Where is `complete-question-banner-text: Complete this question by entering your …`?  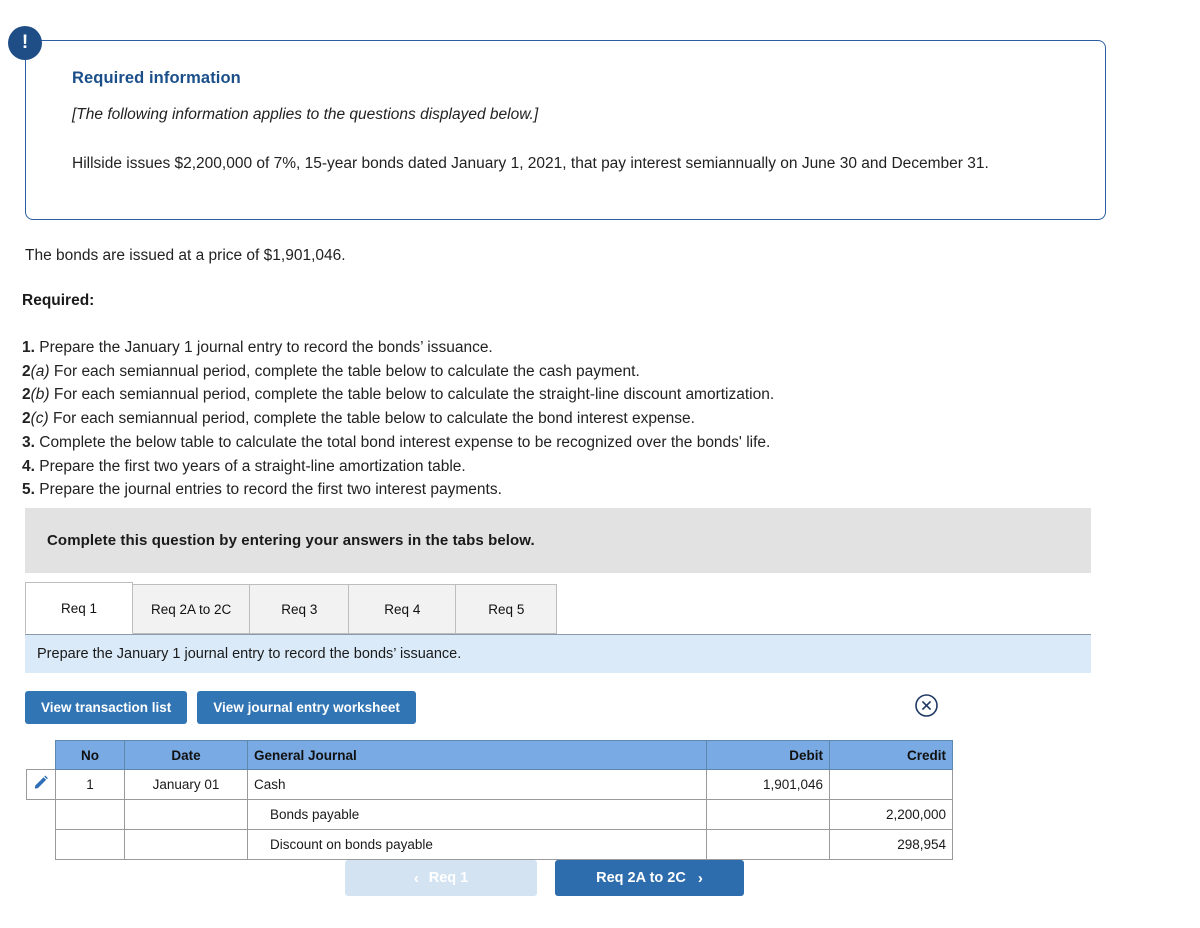 complete-question-banner-text: Complete this question by entering your … is located at coordinates (291, 540).